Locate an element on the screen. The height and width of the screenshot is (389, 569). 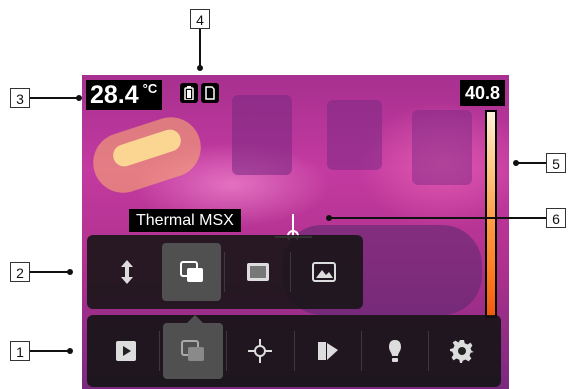
main-menu is located at coordinates (294, 351).